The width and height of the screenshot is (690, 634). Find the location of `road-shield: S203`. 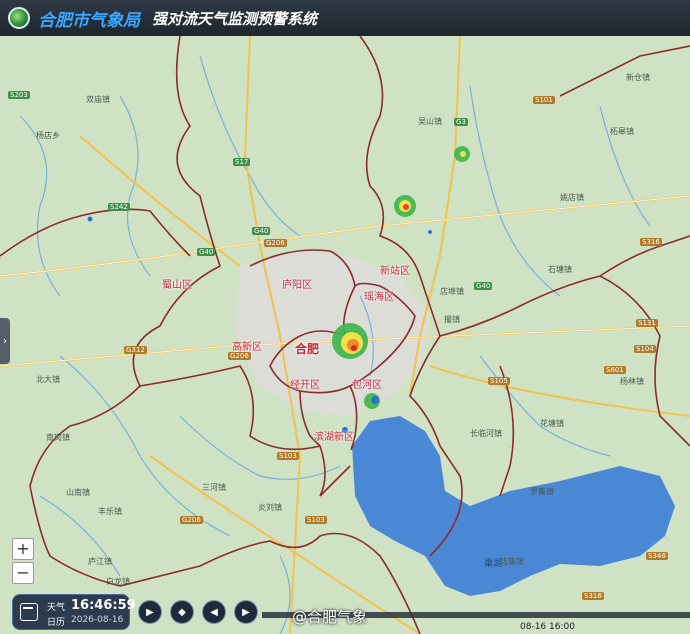

road-shield: S203 is located at coordinates (19, 95).